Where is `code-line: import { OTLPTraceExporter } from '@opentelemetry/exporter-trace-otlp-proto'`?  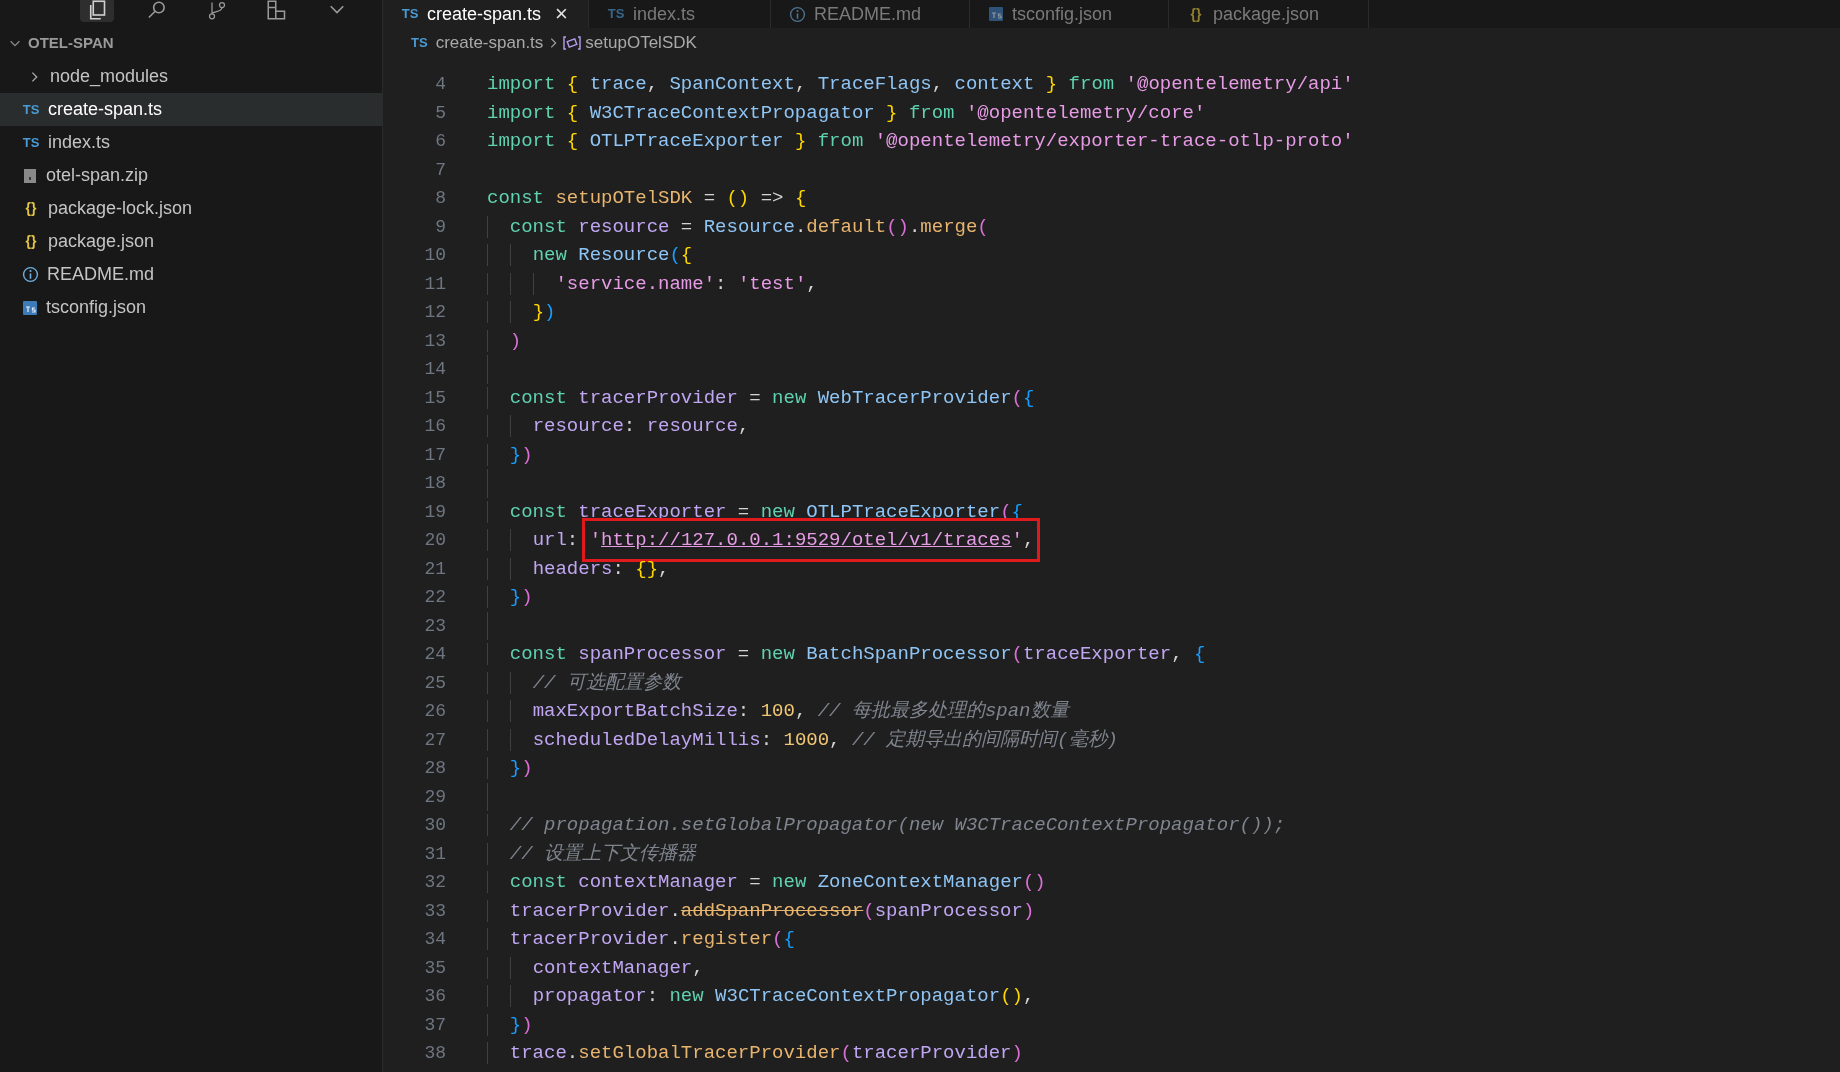
code-line: import { OTLPTraceExporter } from '@opentelemetry/exporter-trace-otlp-proto' is located at coordinates (920, 141).